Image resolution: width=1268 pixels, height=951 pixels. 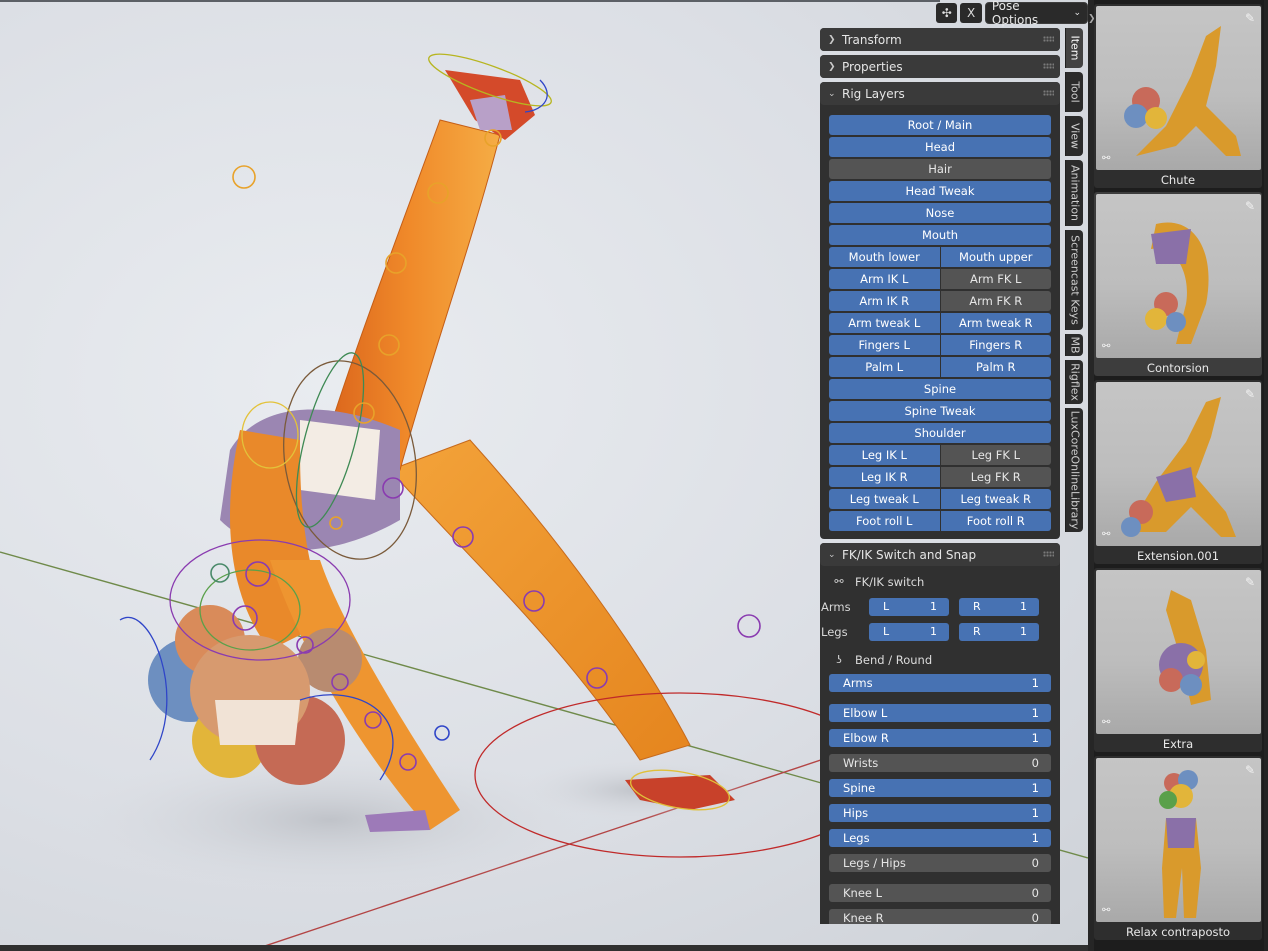 I want to click on tab-label: Rigflex, so click(x=1074, y=382).